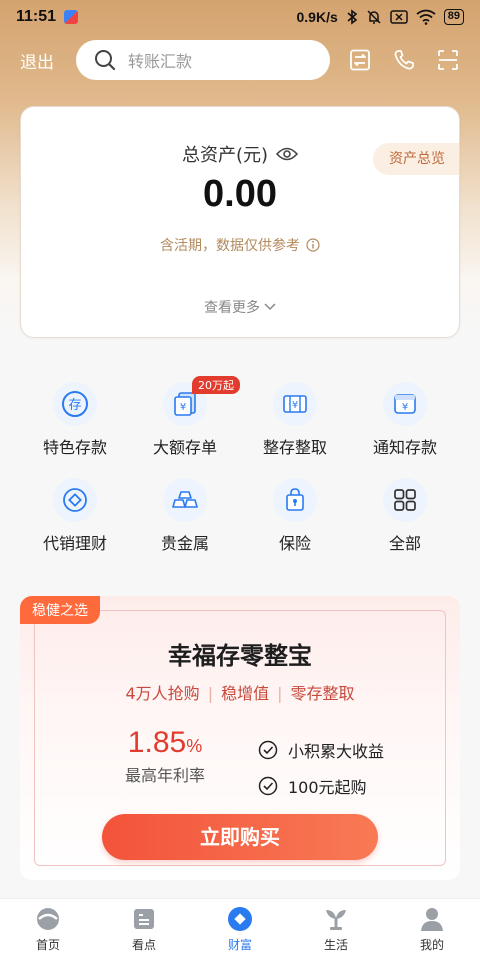  What do you see at coordinates (240, 837) in the screenshot?
I see `buy-now-button: 立即购买` at bounding box center [240, 837].